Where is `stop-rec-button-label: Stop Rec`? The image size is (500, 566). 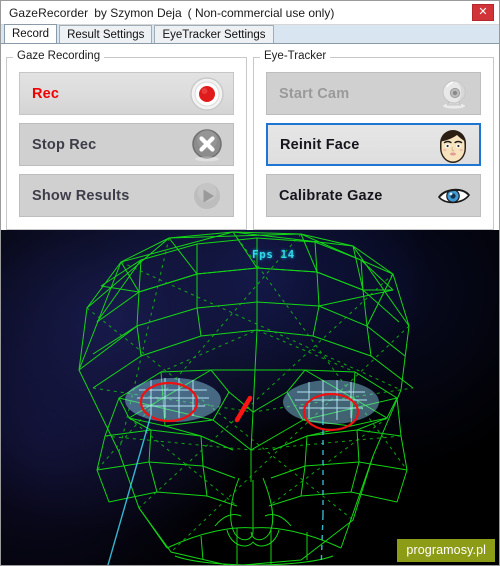 stop-rec-button-label: Stop Rec is located at coordinates (64, 144).